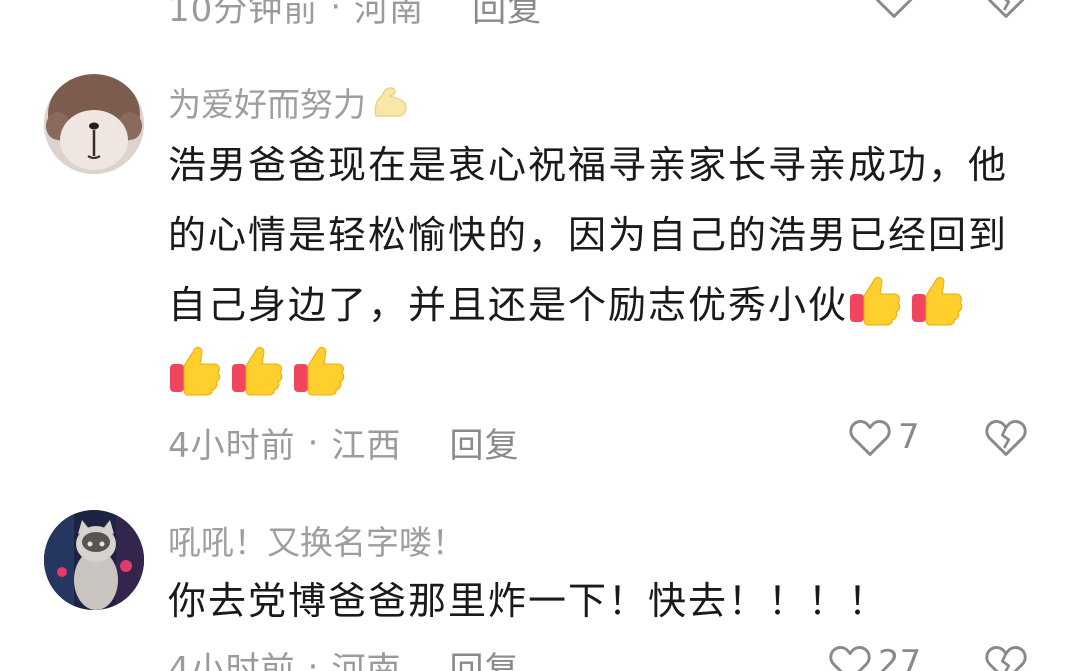 The image size is (1079, 671). I want to click on like-button, so click(894, 10).